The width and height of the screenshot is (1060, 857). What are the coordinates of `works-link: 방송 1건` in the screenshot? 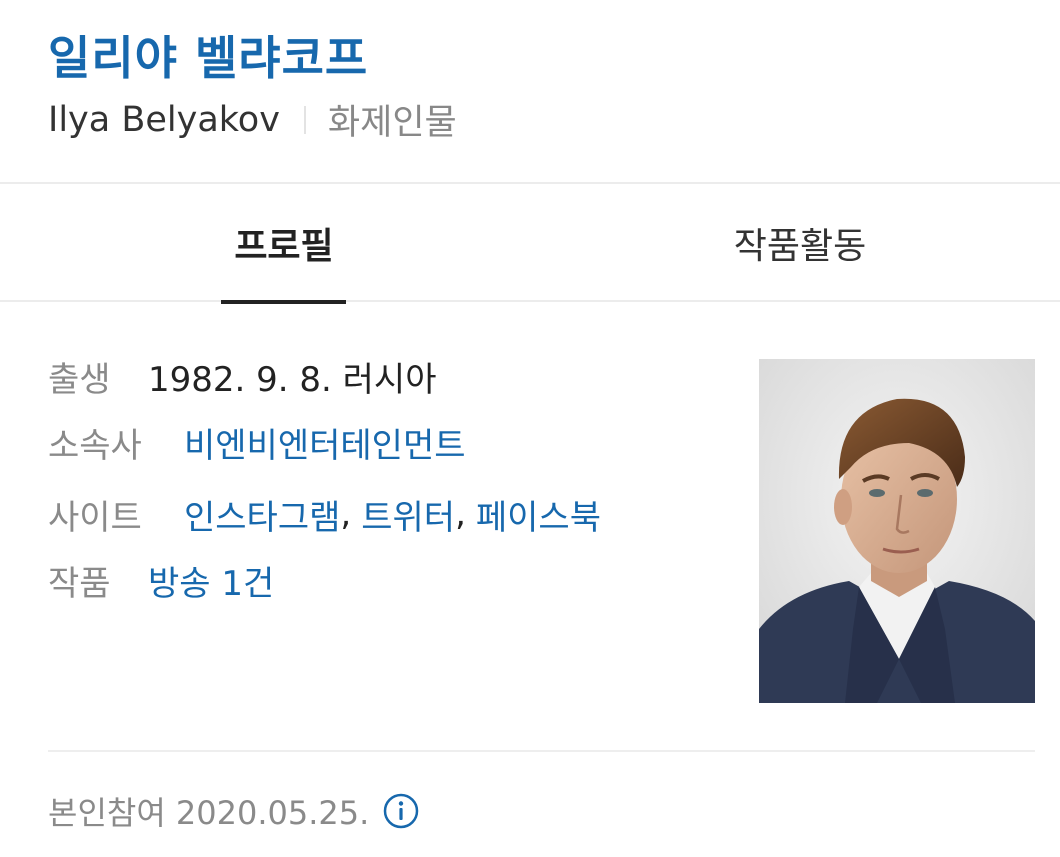 It's located at (211, 580).